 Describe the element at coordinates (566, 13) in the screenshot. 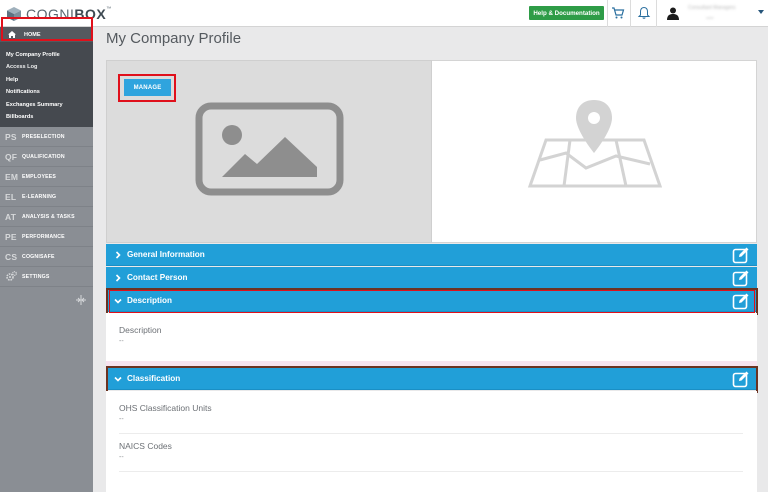

I see `help-documentation-button: Help & Documentation` at that location.